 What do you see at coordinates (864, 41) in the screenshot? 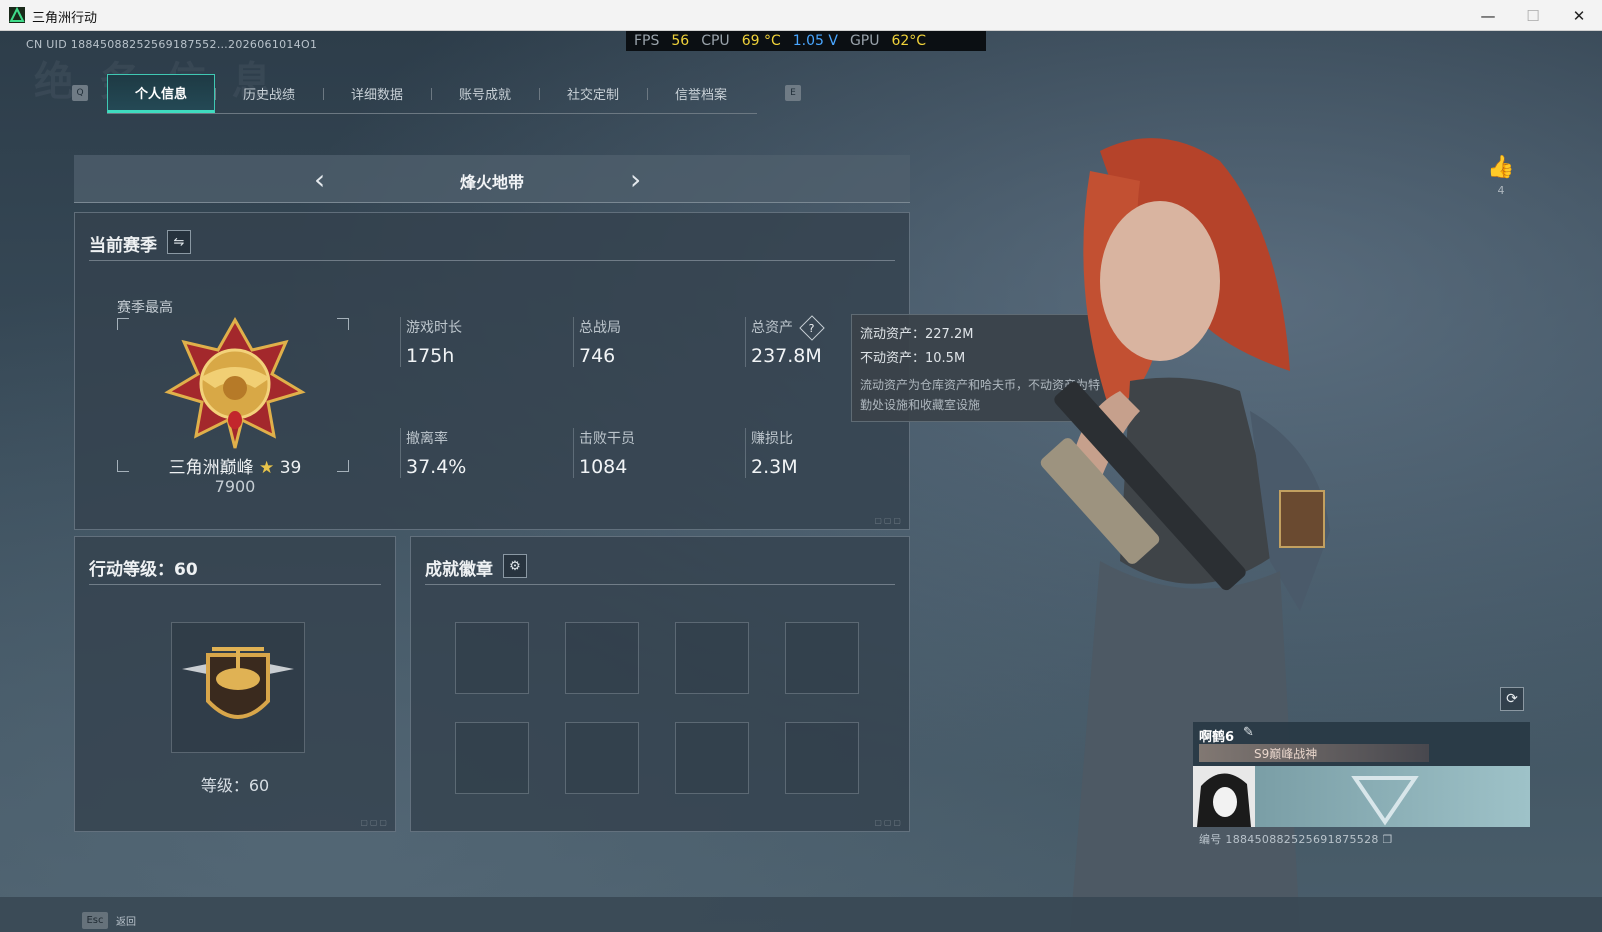
I see `gpu-label: GPU` at bounding box center [864, 41].